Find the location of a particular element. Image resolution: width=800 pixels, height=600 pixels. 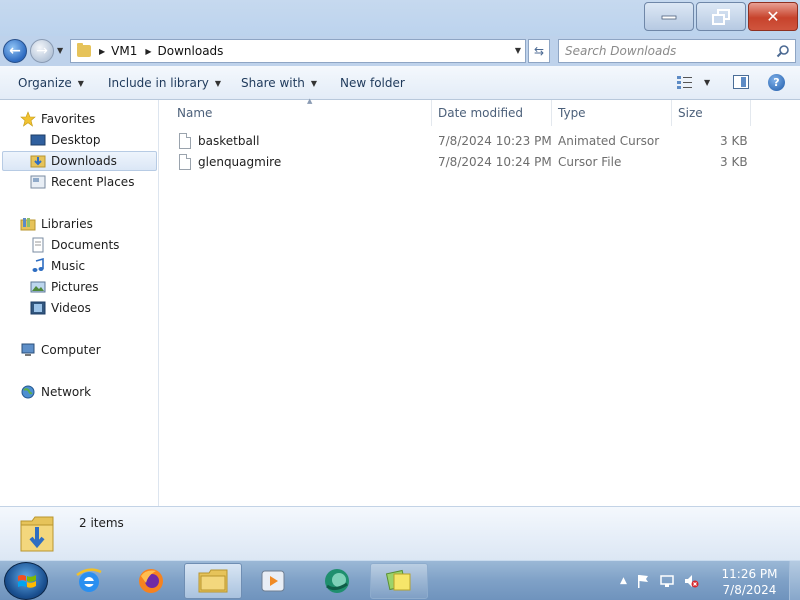

documents-icon is located at coordinates (38, 245).